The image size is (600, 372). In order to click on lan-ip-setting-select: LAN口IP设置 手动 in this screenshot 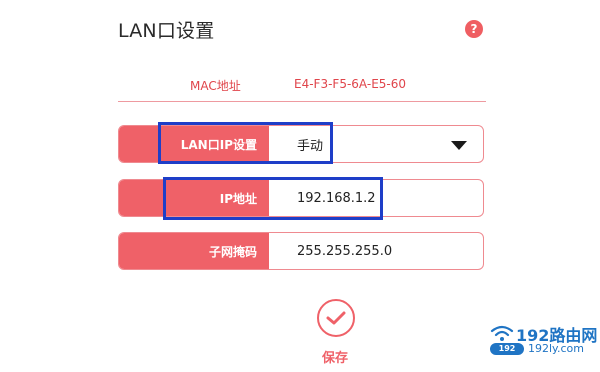, I will do `click(301, 144)`.